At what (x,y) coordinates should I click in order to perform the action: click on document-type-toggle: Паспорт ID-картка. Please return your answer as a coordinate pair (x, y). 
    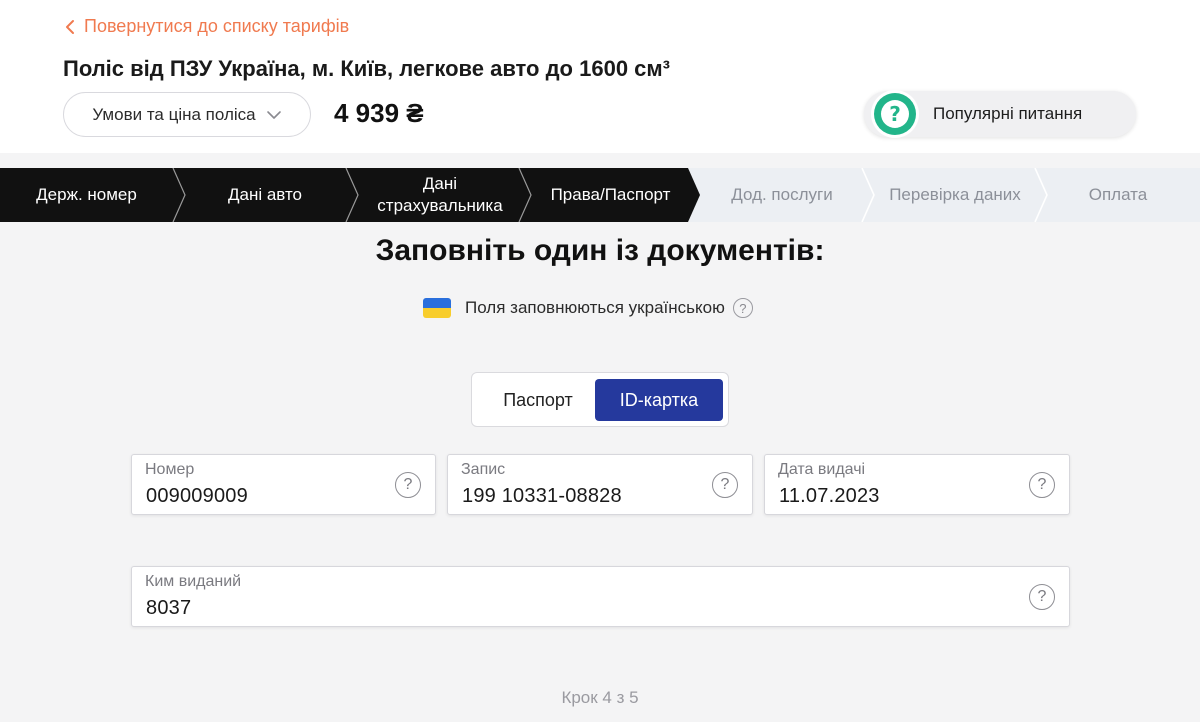
    Looking at the image, I should click on (600, 399).